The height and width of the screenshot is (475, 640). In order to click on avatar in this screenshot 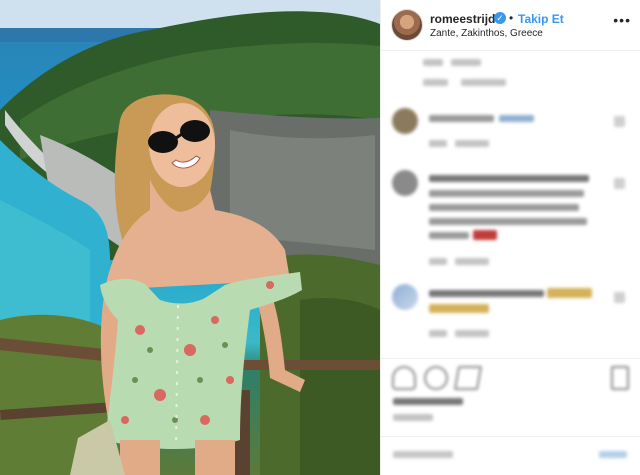, I will do `click(407, 25)`.